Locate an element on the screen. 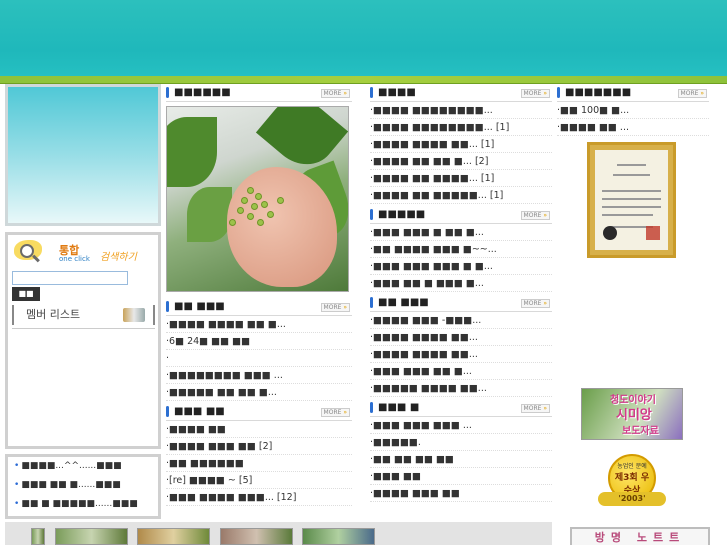 Image resolution: width=727 pixels, height=545 pixels. section-title: ■■■■■■■ is located at coordinates (598, 92).